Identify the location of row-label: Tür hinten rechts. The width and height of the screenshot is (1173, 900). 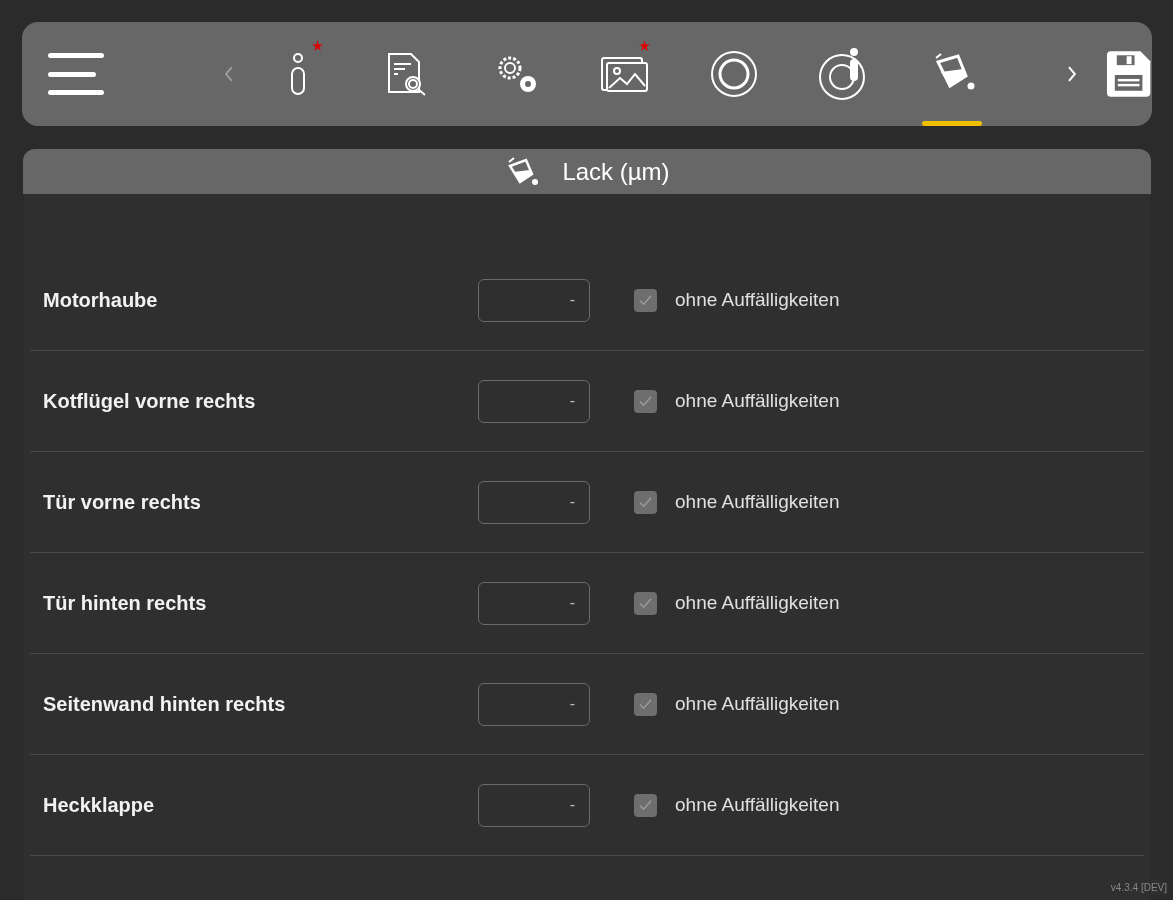
(125, 603).